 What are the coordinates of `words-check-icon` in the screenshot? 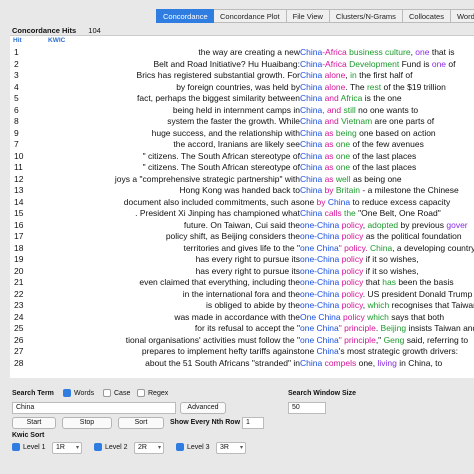 It's located at (67, 393).